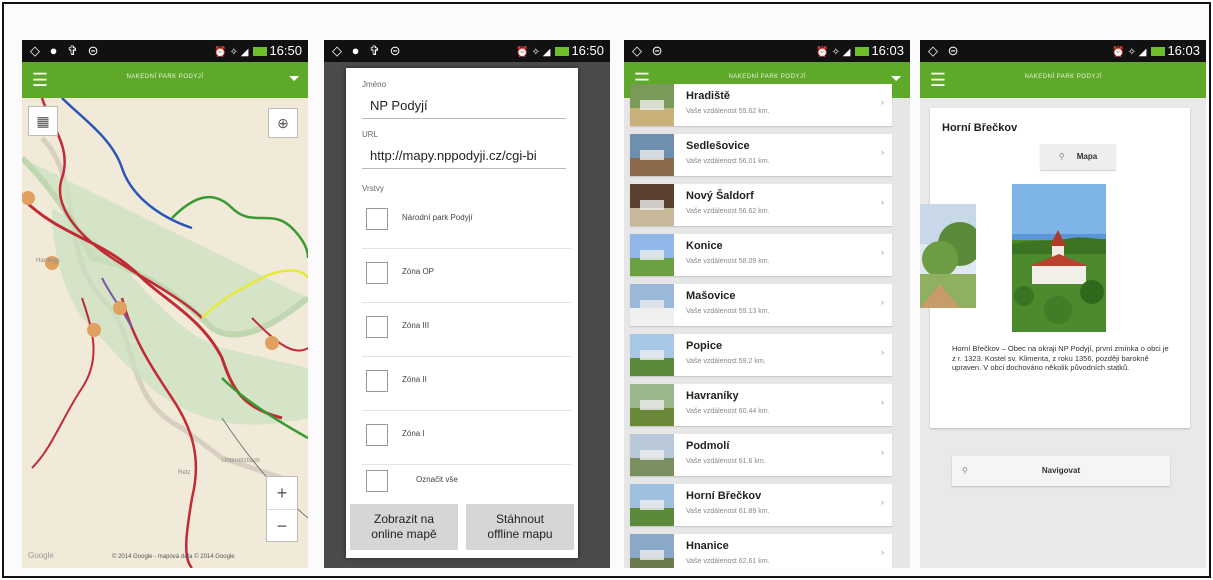  Describe the element at coordinates (413, 433) in the screenshot. I see `layer-label: Zóna I` at that location.